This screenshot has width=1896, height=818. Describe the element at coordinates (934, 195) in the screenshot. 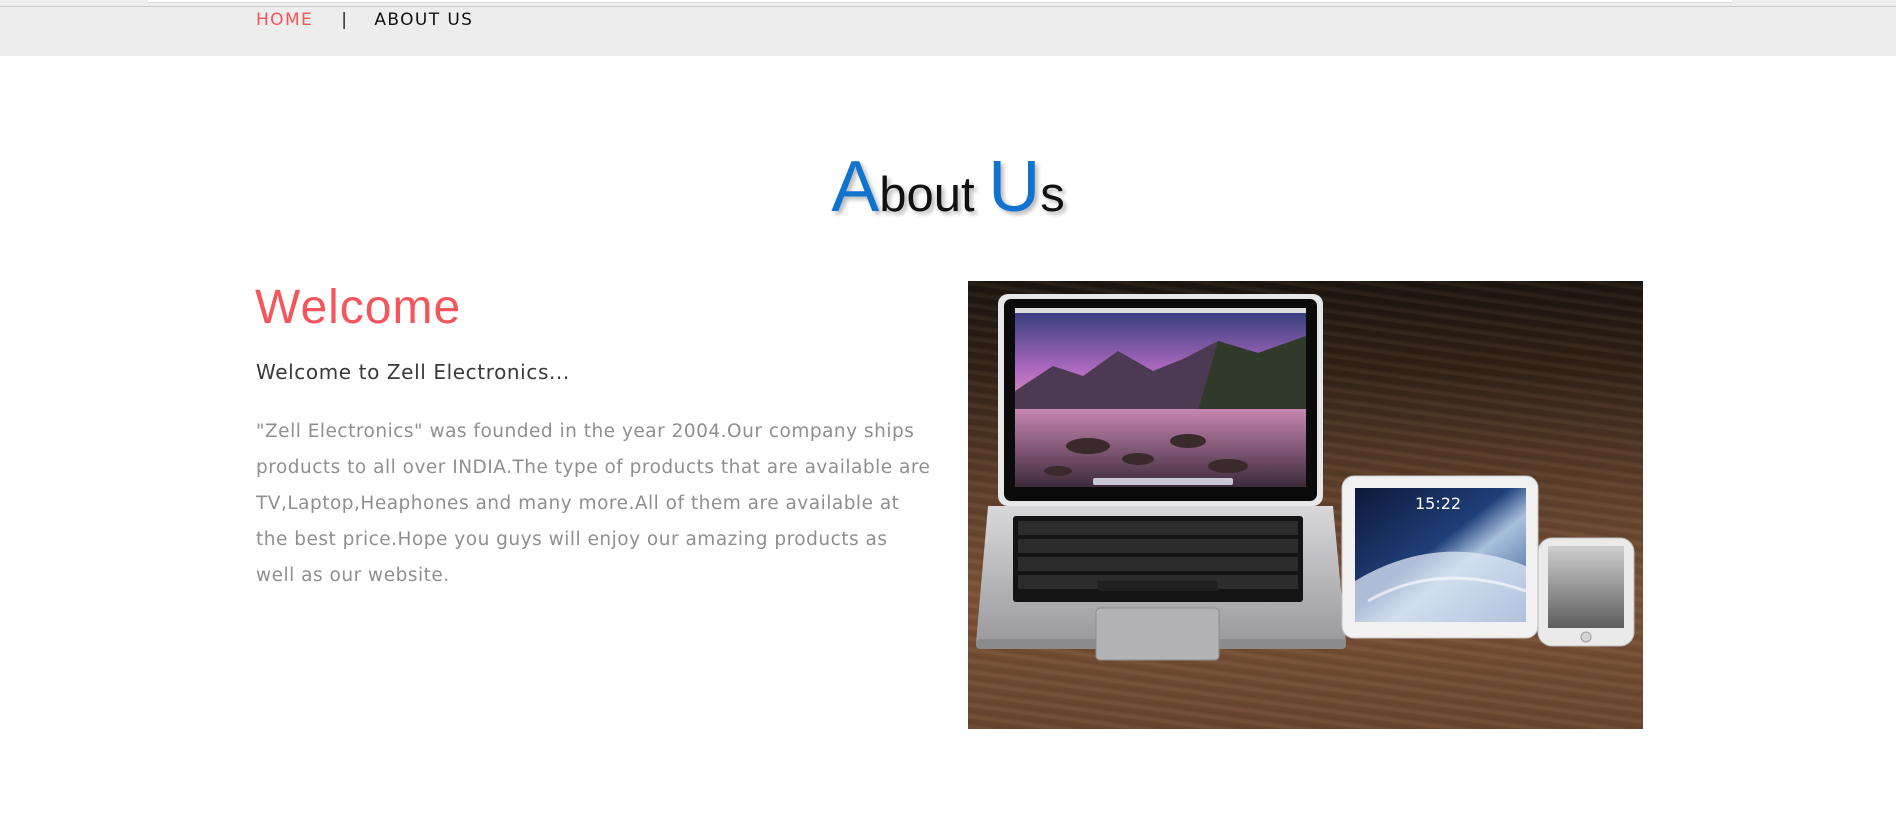

I see `title-rest-1: bout` at that location.